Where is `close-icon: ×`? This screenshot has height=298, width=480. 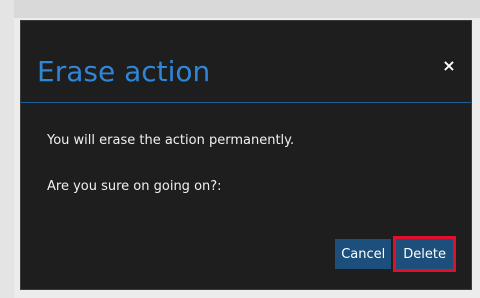
close-icon: × is located at coordinates (449, 65).